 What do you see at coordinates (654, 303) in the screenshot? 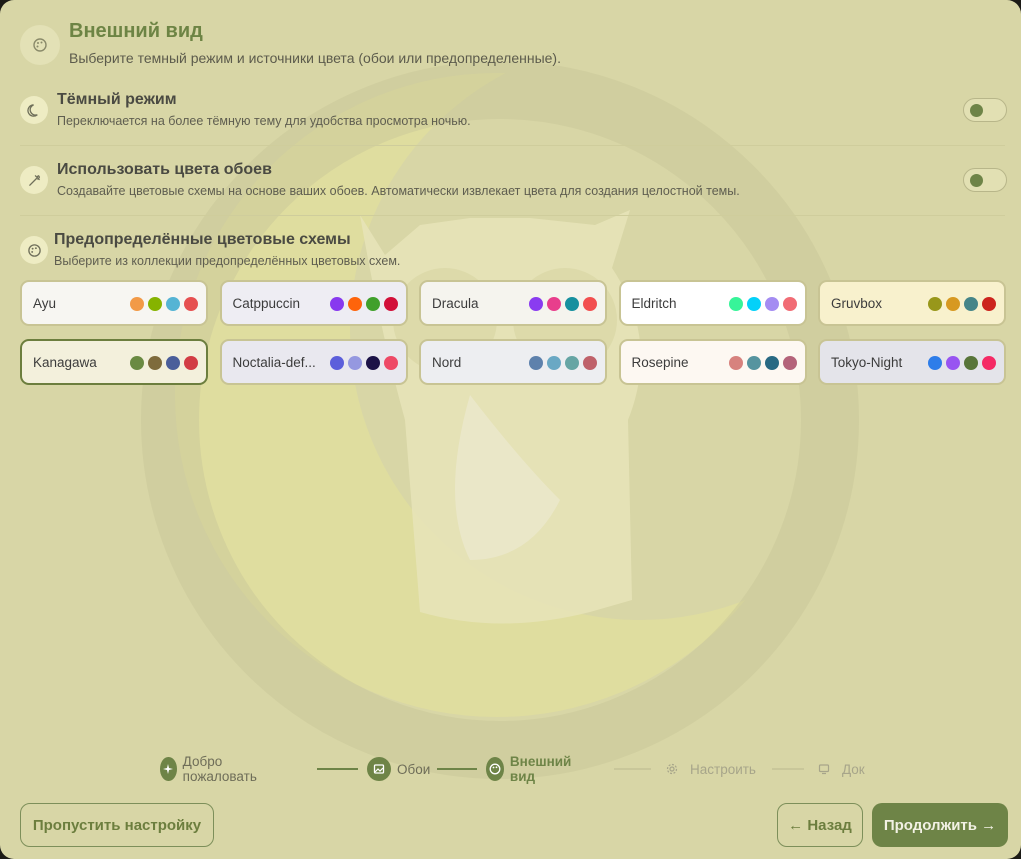
I see `scheme-name: Eldritch` at bounding box center [654, 303].